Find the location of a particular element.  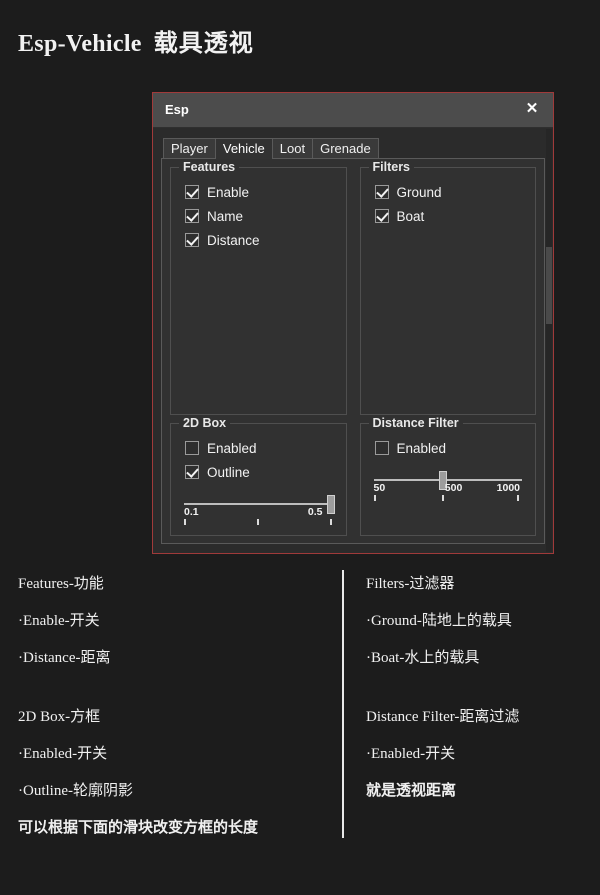

checkbox-distance: Distance is located at coordinates (260, 240).